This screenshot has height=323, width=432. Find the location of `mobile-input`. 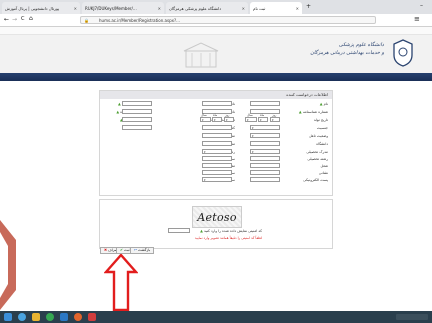

mobile-input is located at coordinates (137, 111).